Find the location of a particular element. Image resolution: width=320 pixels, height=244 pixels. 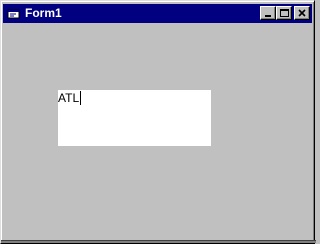

text-caret is located at coordinates (81, 98).